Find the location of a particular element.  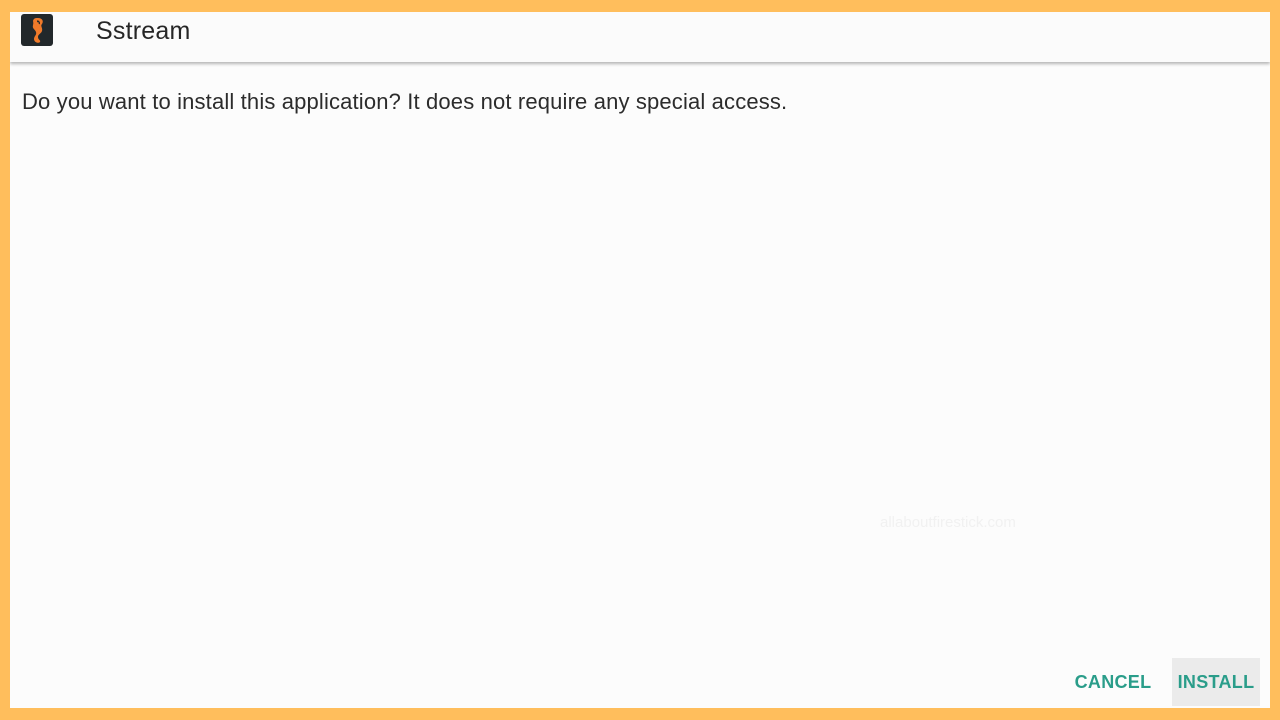

seahorse-logo-icon is located at coordinates (37, 30).